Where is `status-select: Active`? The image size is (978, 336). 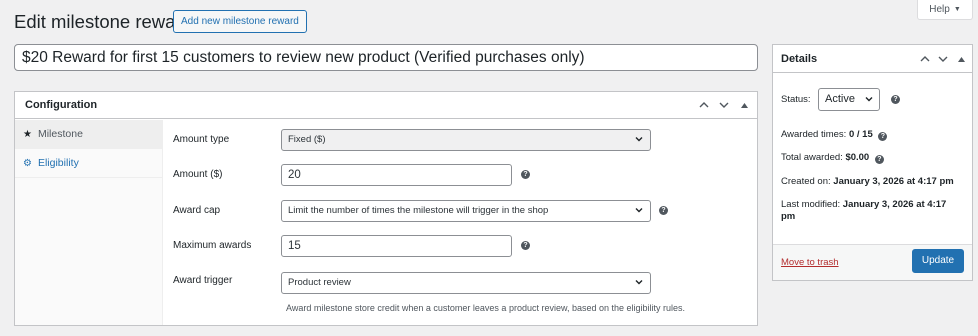
status-select: Active is located at coordinates (849, 99).